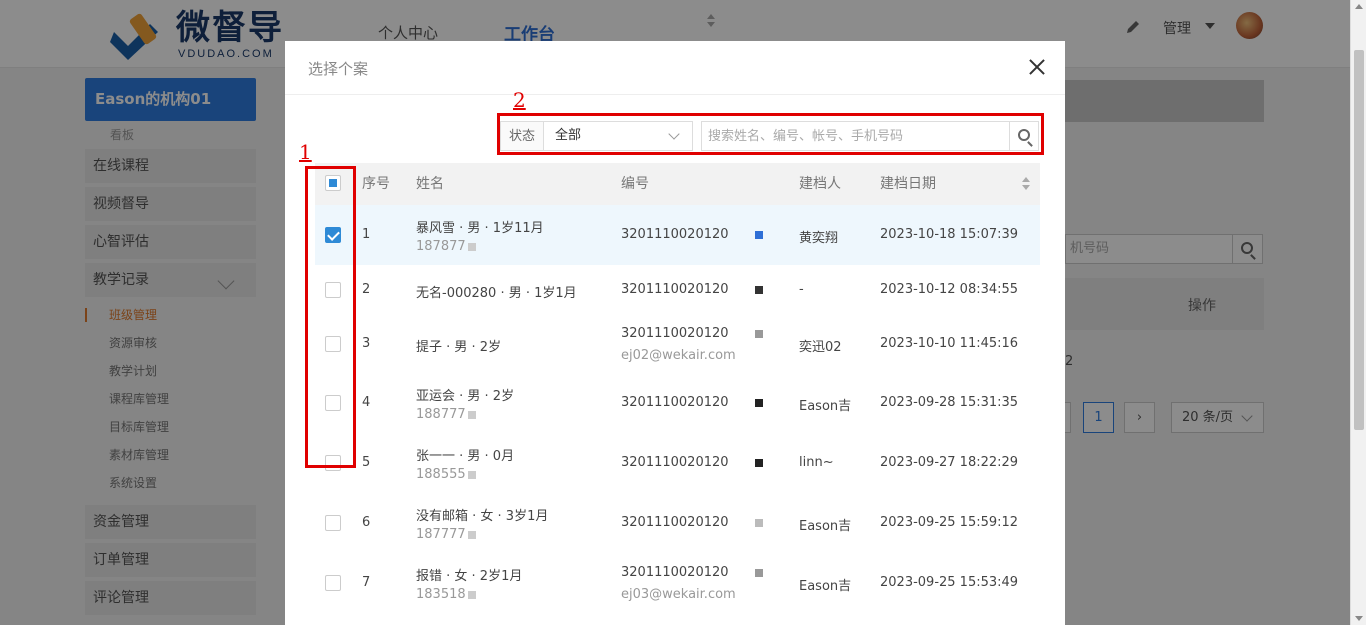 The image size is (1366, 625). Describe the element at coordinates (366, 522) in the screenshot. I see `row-no: 6` at that location.